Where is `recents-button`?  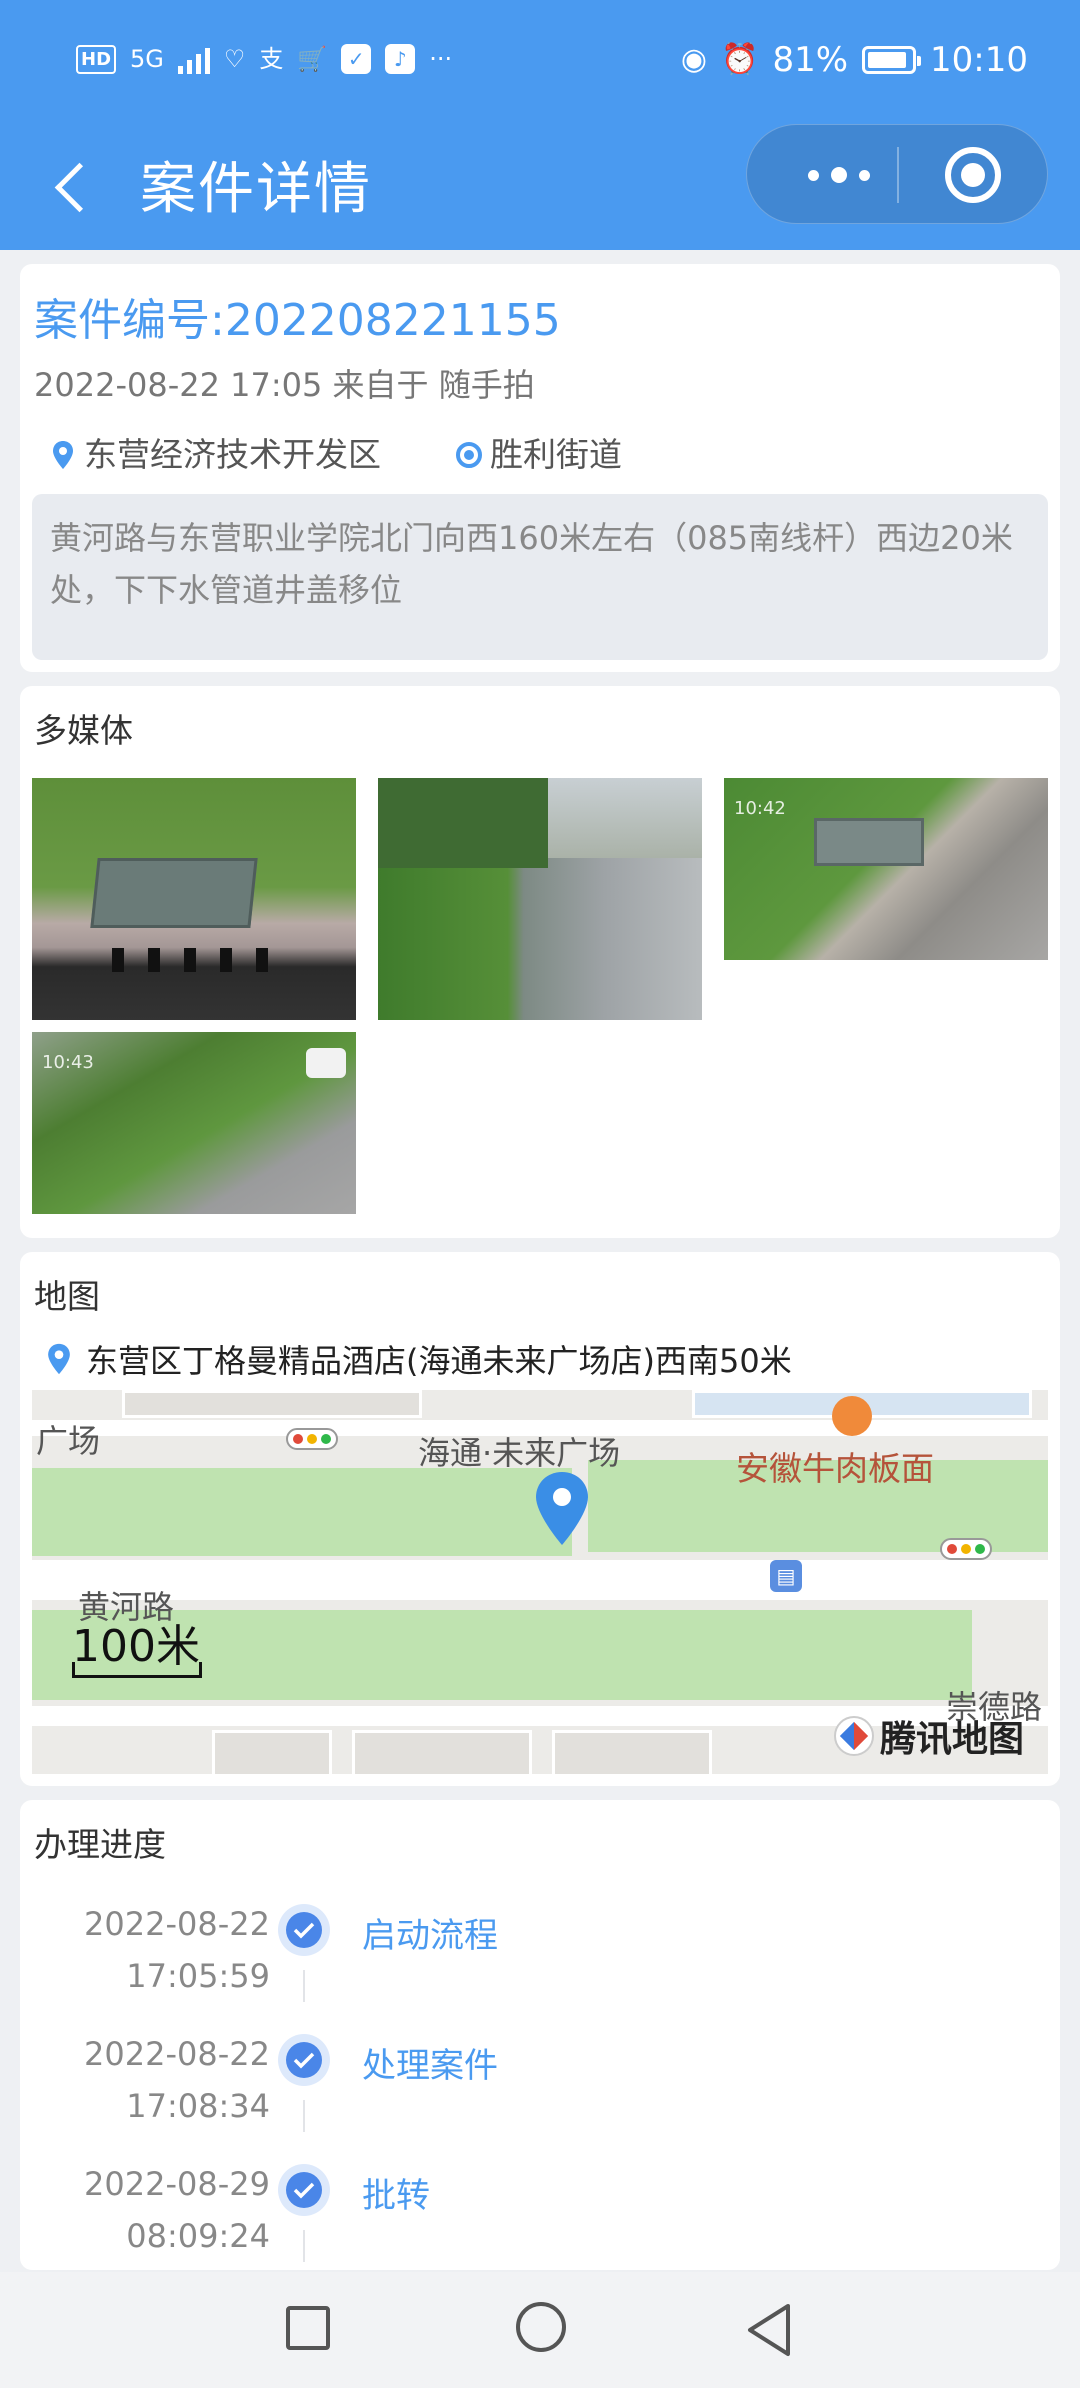 recents-button is located at coordinates (308, 2328).